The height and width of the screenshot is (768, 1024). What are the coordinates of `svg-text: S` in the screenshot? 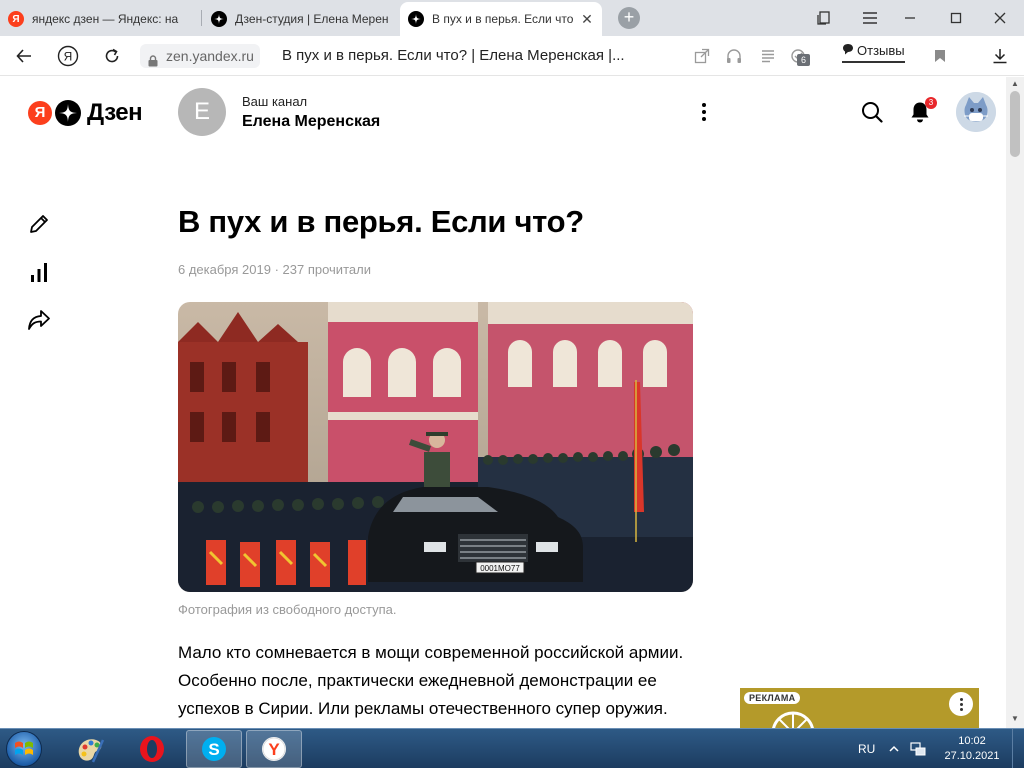 It's located at (213, 749).